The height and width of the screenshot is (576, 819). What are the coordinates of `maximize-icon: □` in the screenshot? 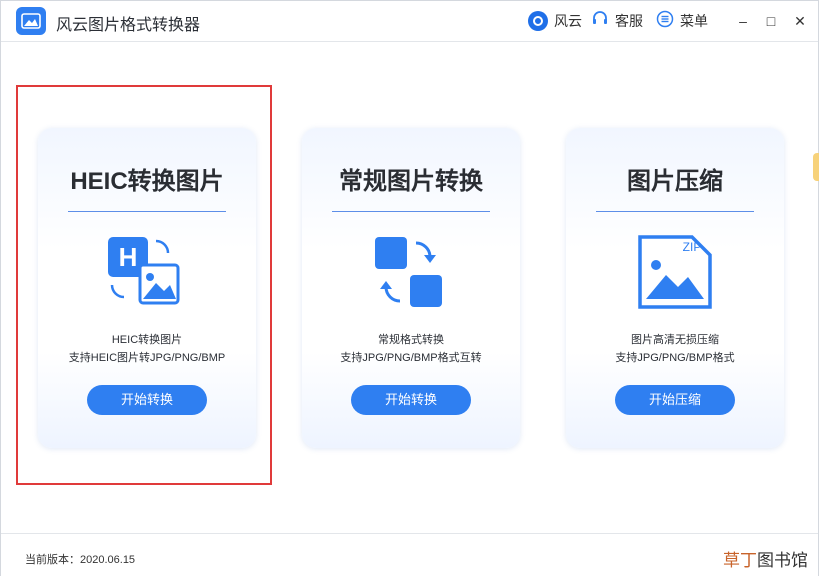 It's located at (771, 21).